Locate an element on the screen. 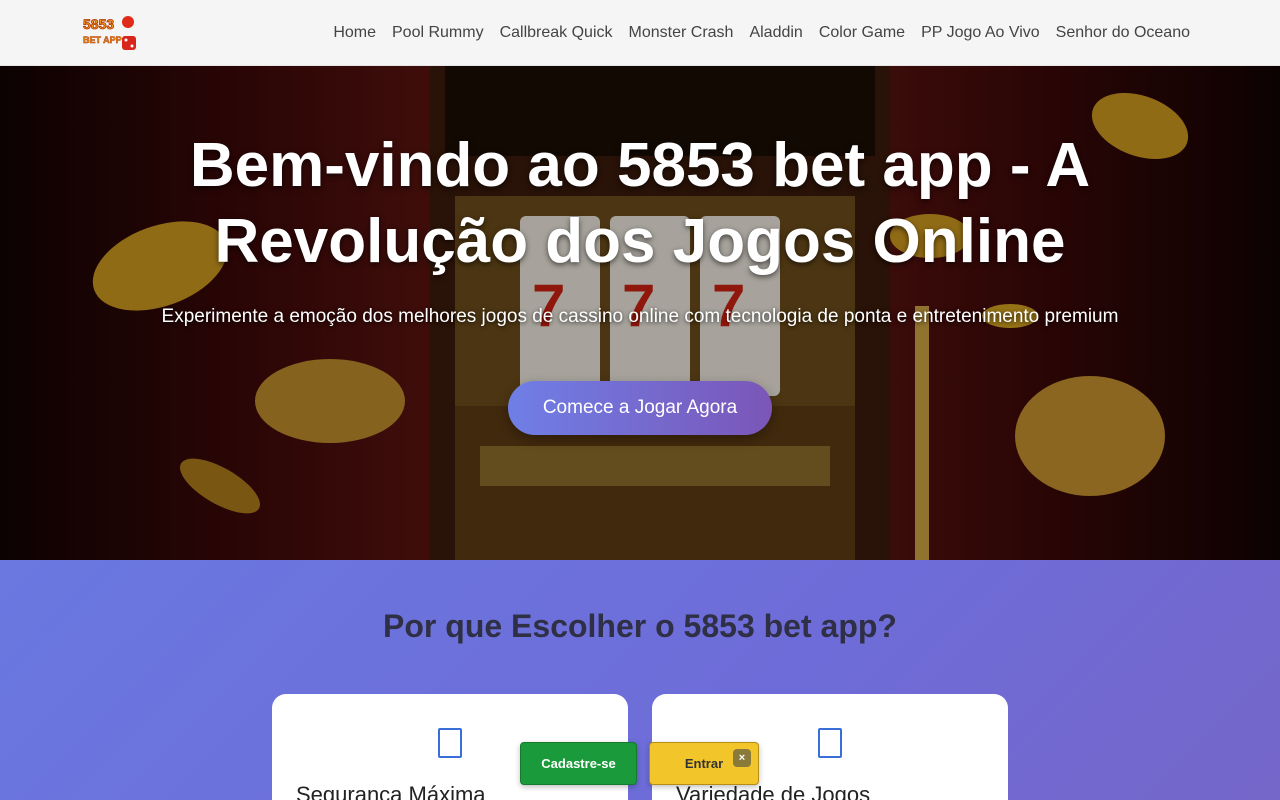 The height and width of the screenshot is (800, 1280). nav-callbreak-quick: Callbreak Quick is located at coordinates (556, 33).